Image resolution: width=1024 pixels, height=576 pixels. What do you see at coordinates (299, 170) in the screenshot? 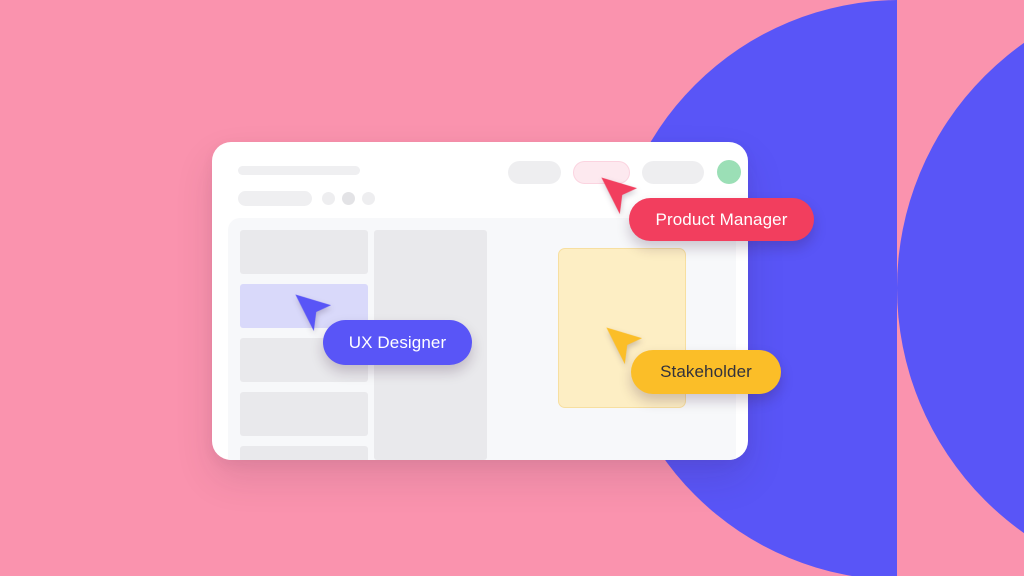
I see `header-title-placeholder` at bounding box center [299, 170].